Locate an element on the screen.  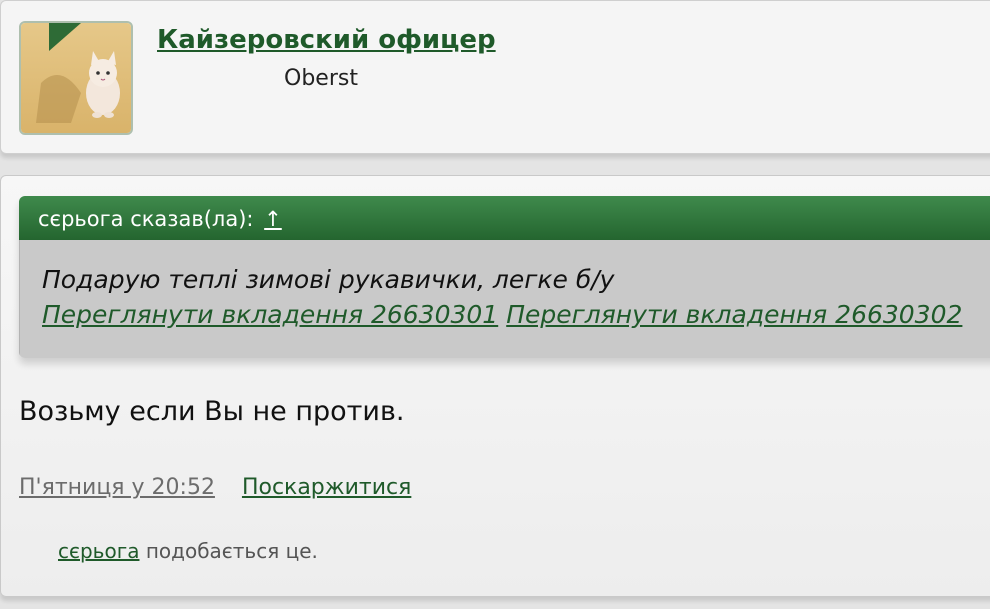
user-name-link: Кайзеровский офицер is located at coordinates (326, 40).